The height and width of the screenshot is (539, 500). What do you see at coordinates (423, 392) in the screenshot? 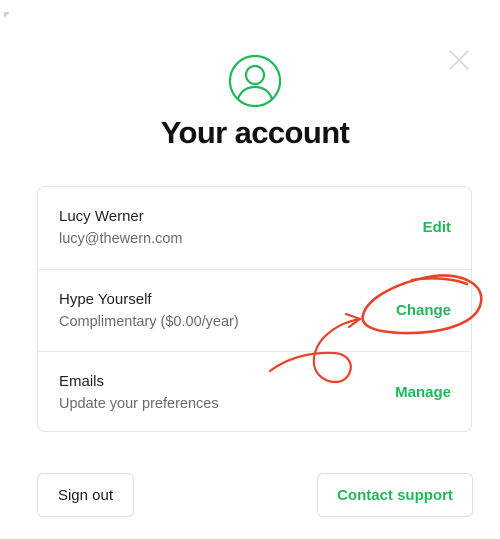
I see `manage-emails-link: Manage` at bounding box center [423, 392].